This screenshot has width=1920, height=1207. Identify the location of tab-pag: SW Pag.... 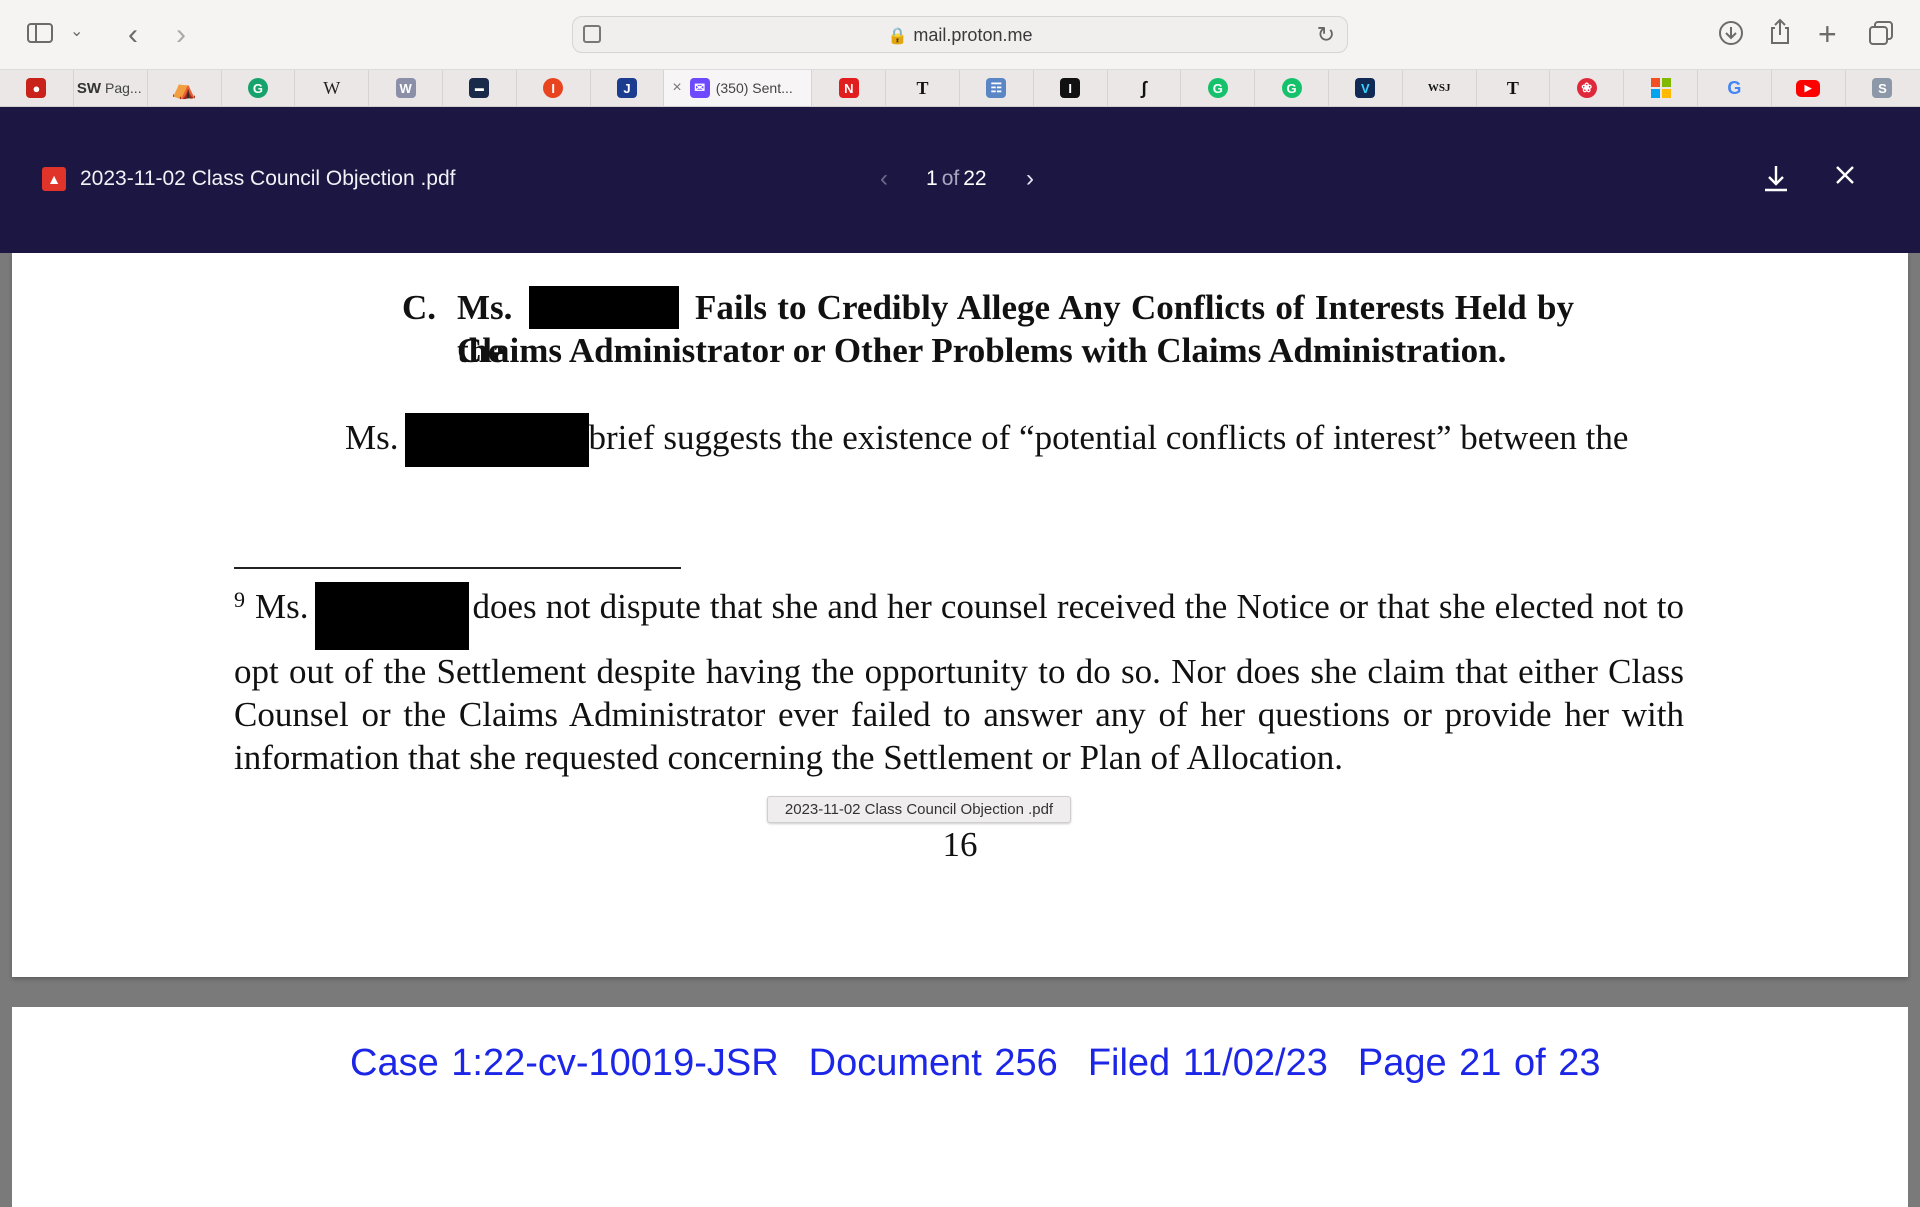
(111, 88).